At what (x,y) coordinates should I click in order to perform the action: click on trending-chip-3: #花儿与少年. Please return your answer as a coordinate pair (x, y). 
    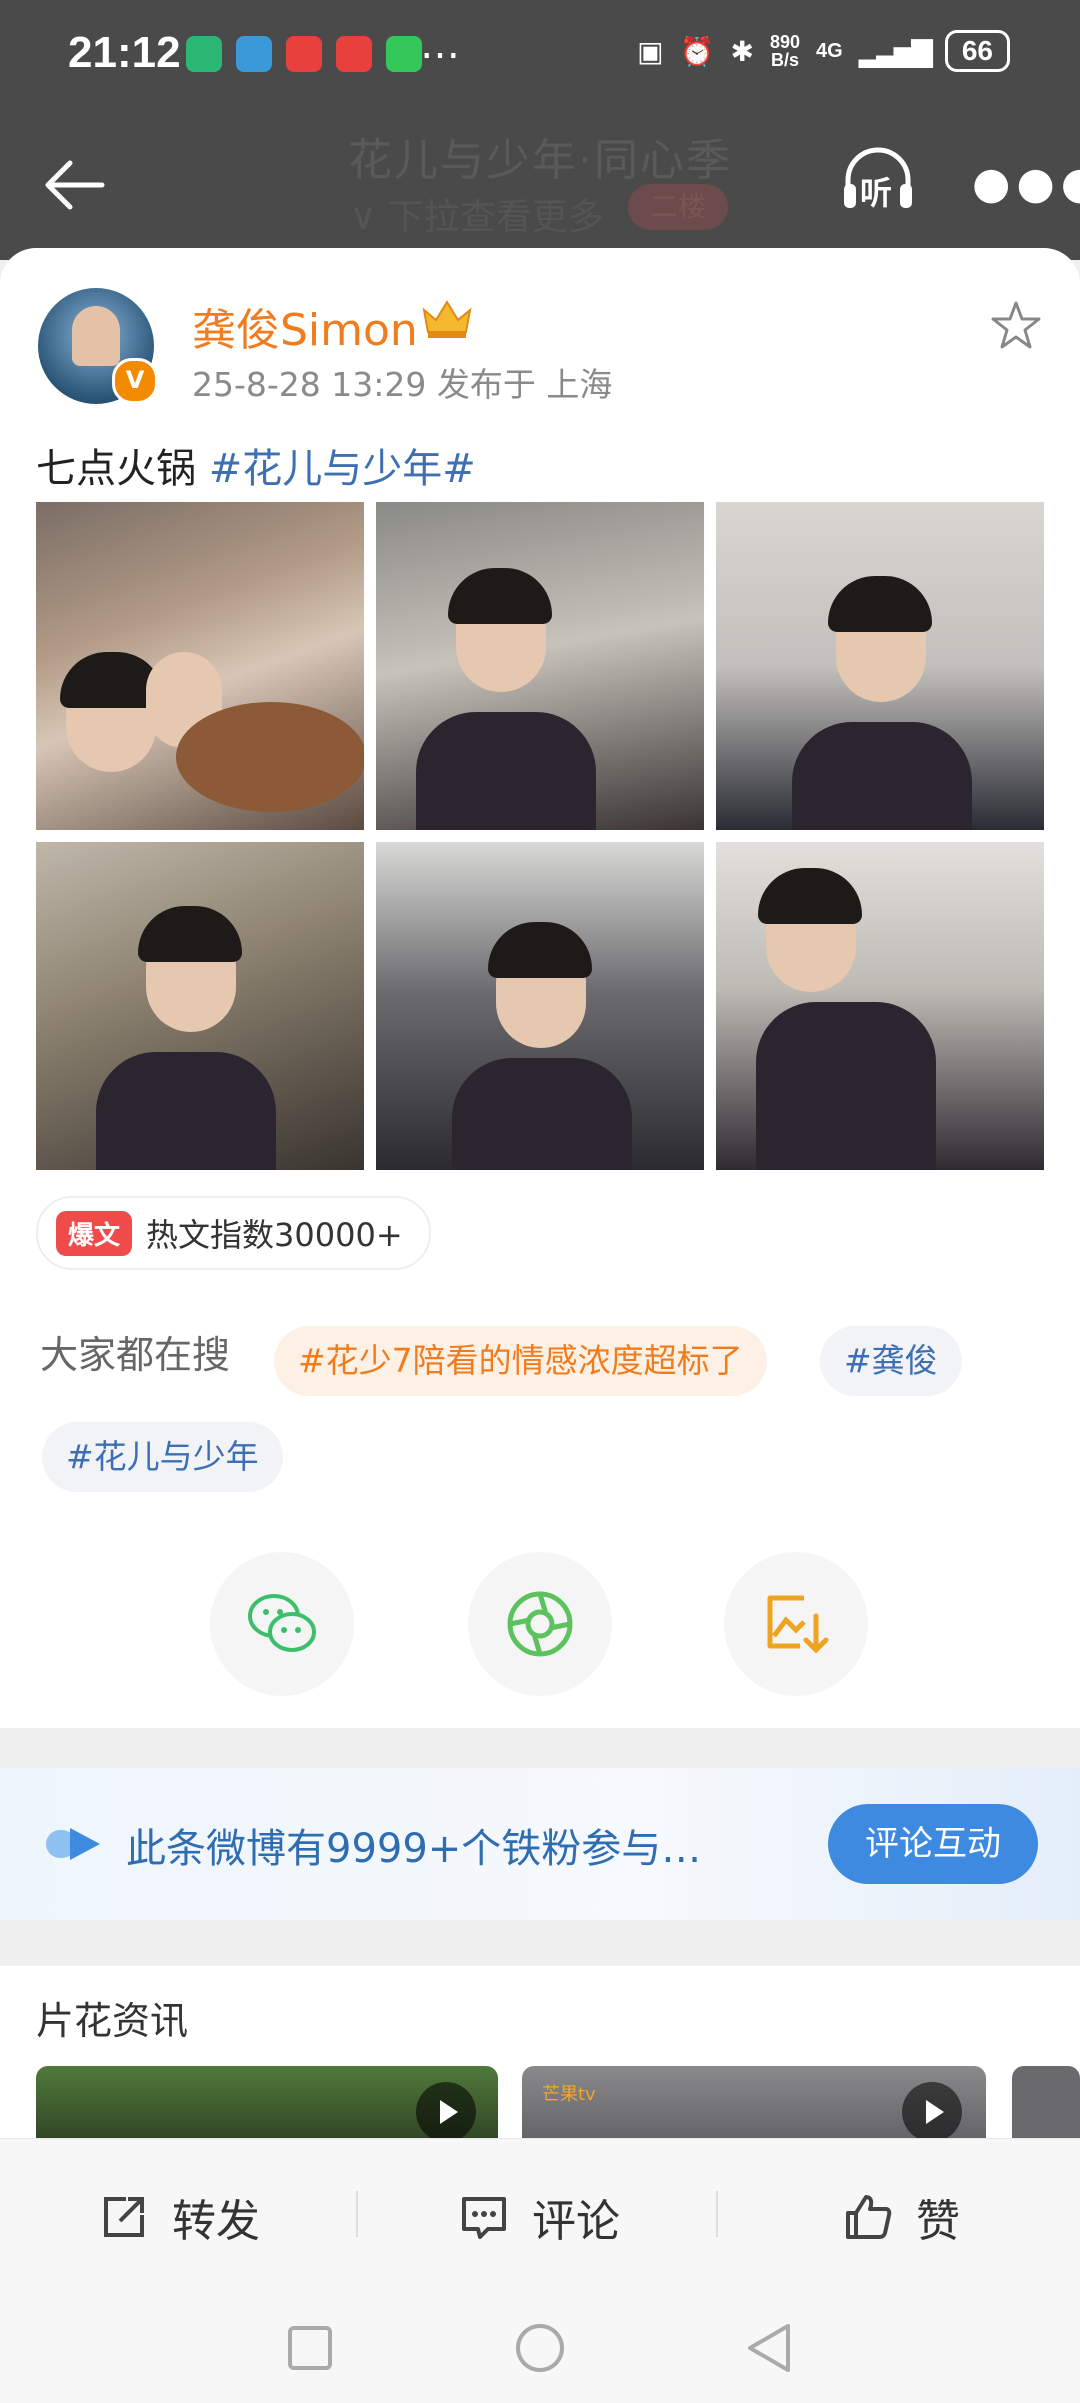
    Looking at the image, I should click on (162, 1457).